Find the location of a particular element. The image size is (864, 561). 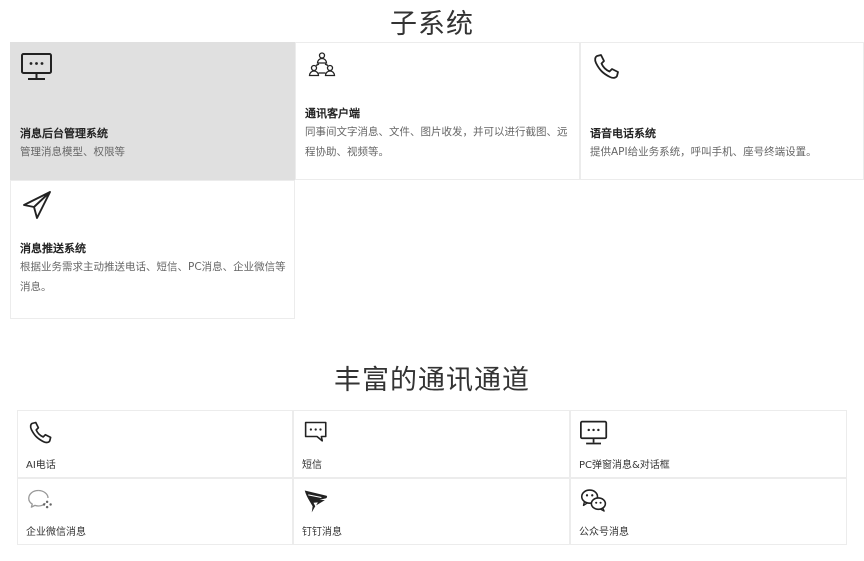

subsystem-card-admin: 消息后台管理系统 管理消息模型、权限等 is located at coordinates (152, 111).